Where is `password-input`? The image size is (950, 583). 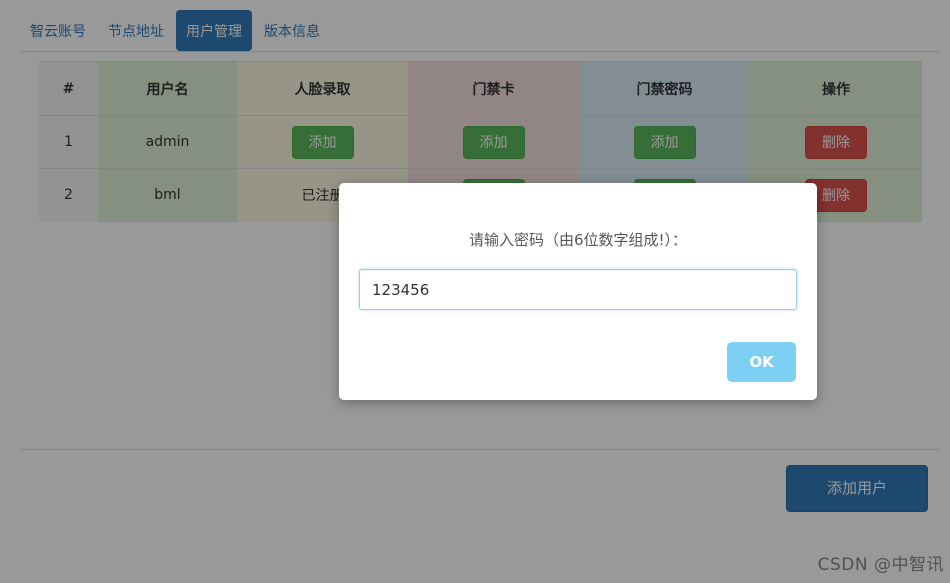
password-input is located at coordinates (578, 289).